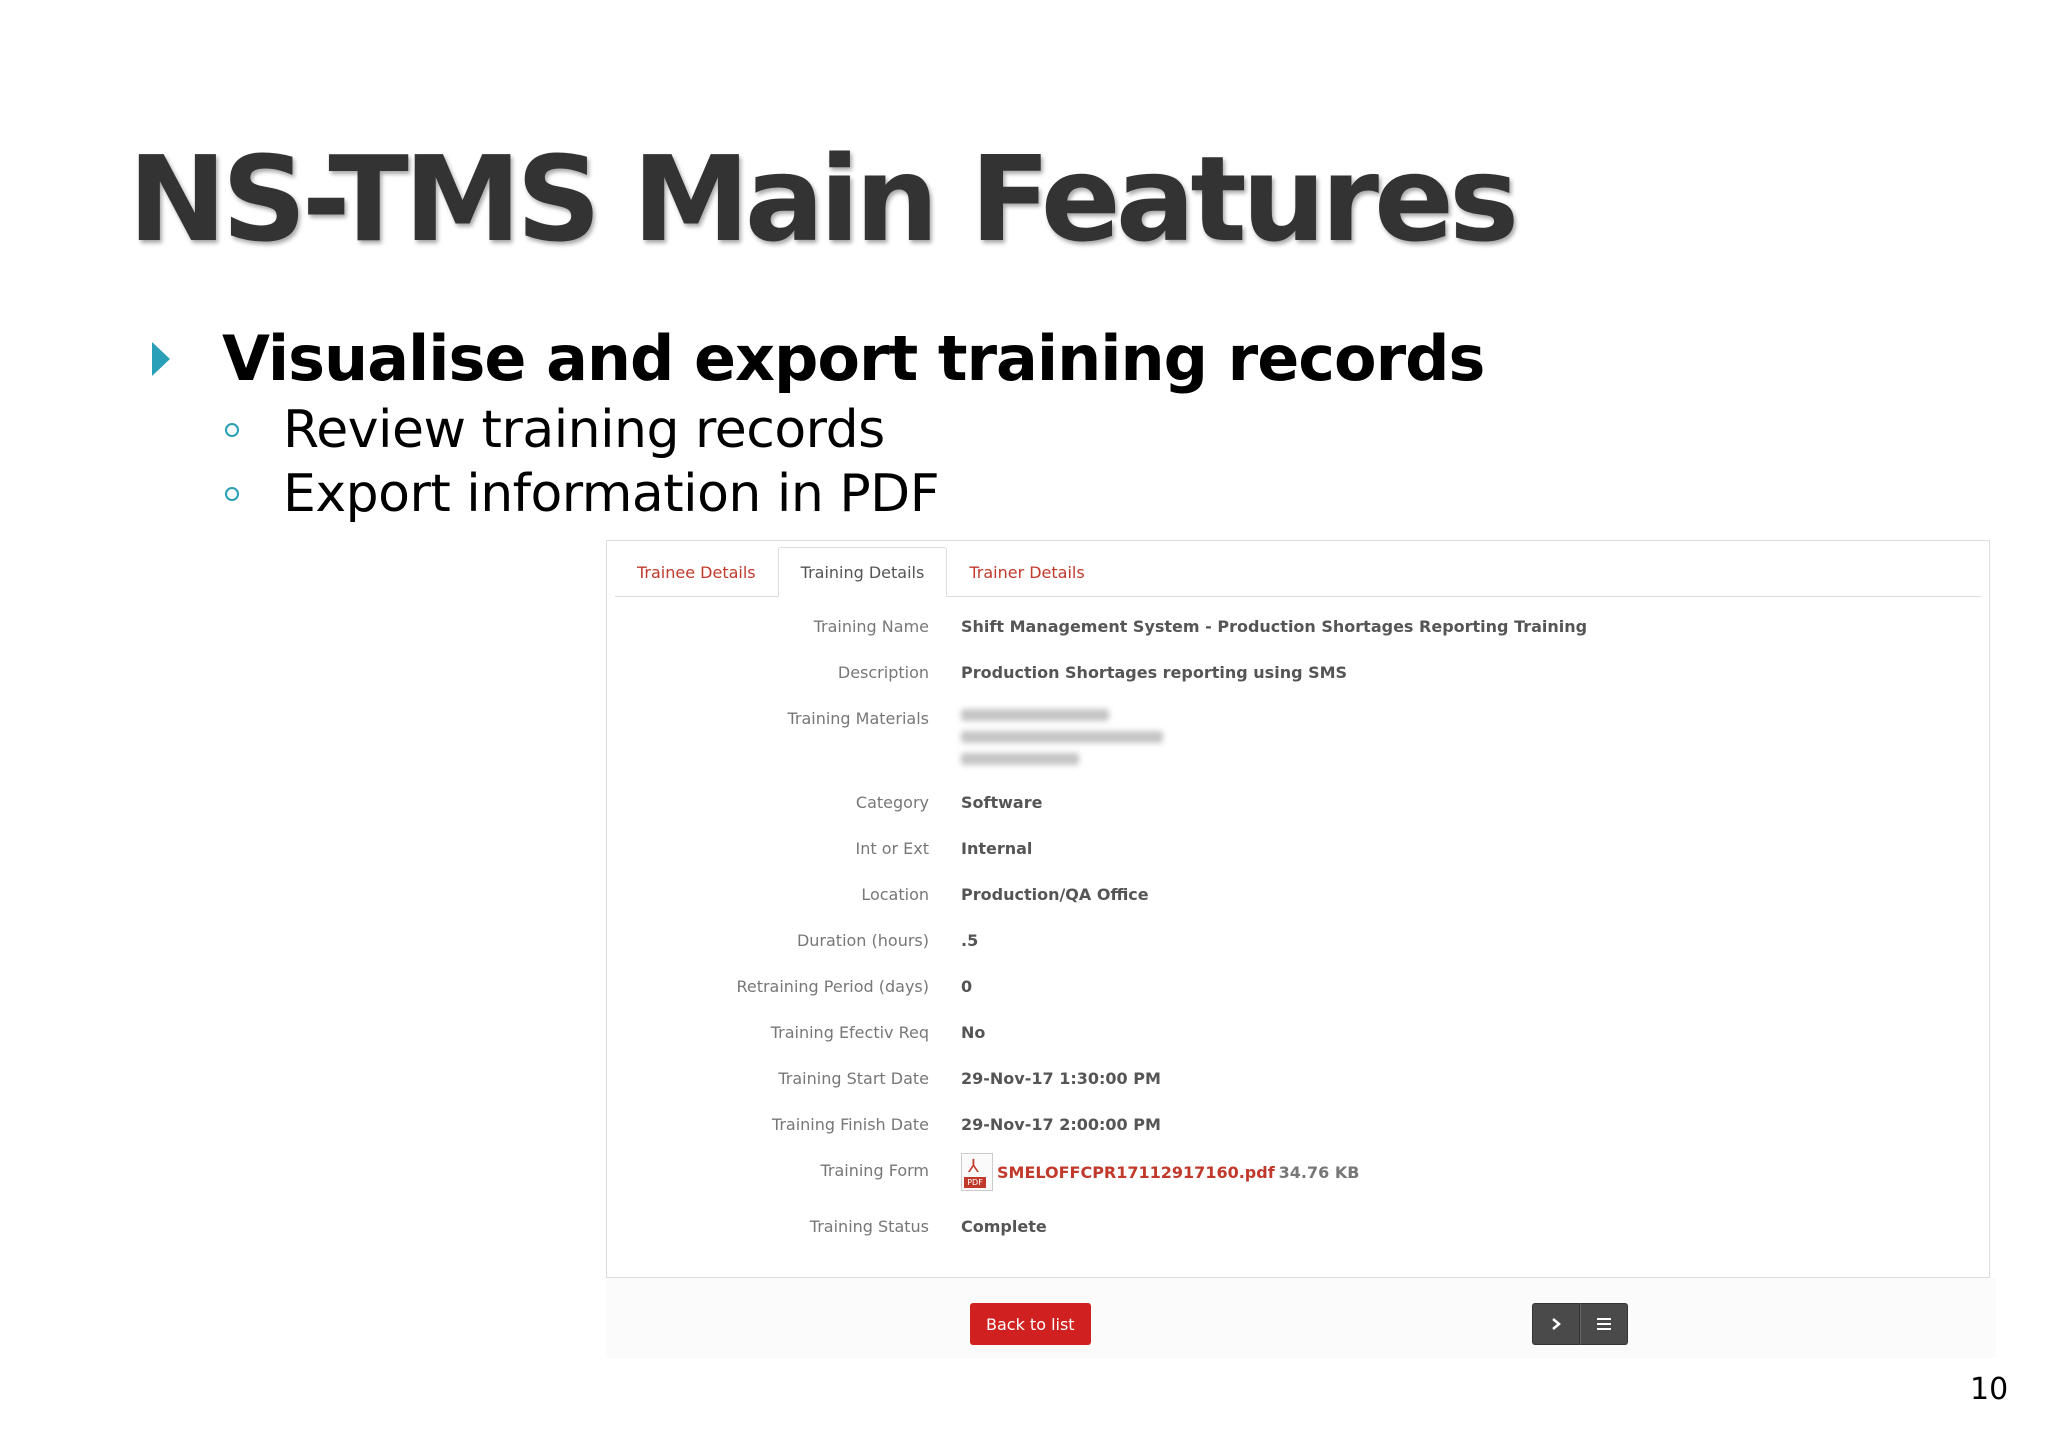 The height and width of the screenshot is (1447, 2048). What do you see at coordinates (849, 1032) in the screenshot?
I see `field-label: Training Efectiv Req` at bounding box center [849, 1032].